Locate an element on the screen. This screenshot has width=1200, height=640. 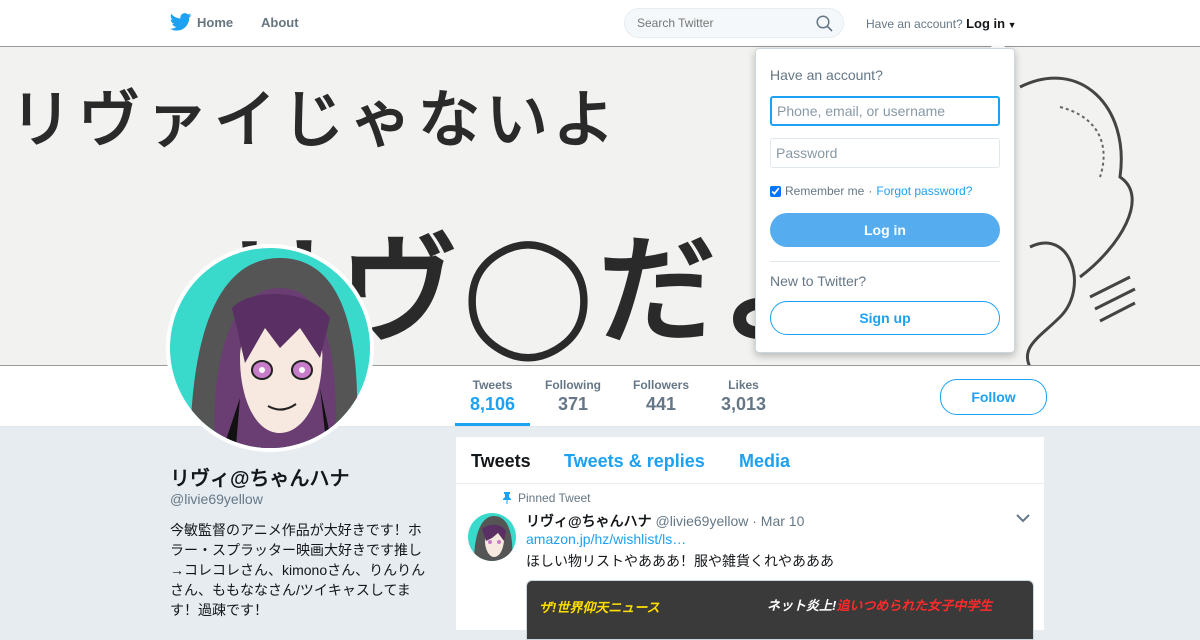
stat-value: 441 is located at coordinates (661, 404).